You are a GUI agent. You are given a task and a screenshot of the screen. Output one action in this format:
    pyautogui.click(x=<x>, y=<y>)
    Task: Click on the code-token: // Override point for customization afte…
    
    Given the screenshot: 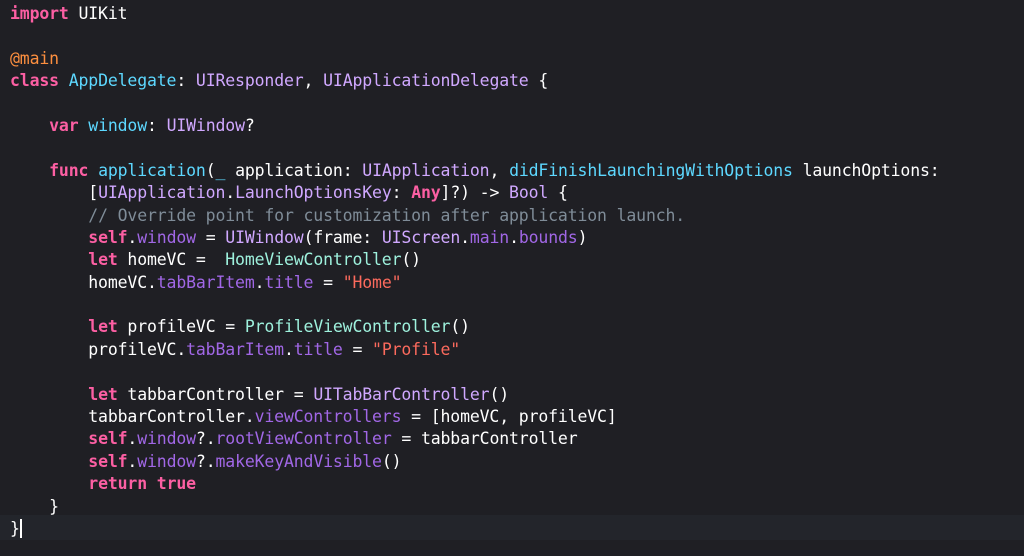 What is the action you would take?
    pyautogui.click(x=387, y=215)
    